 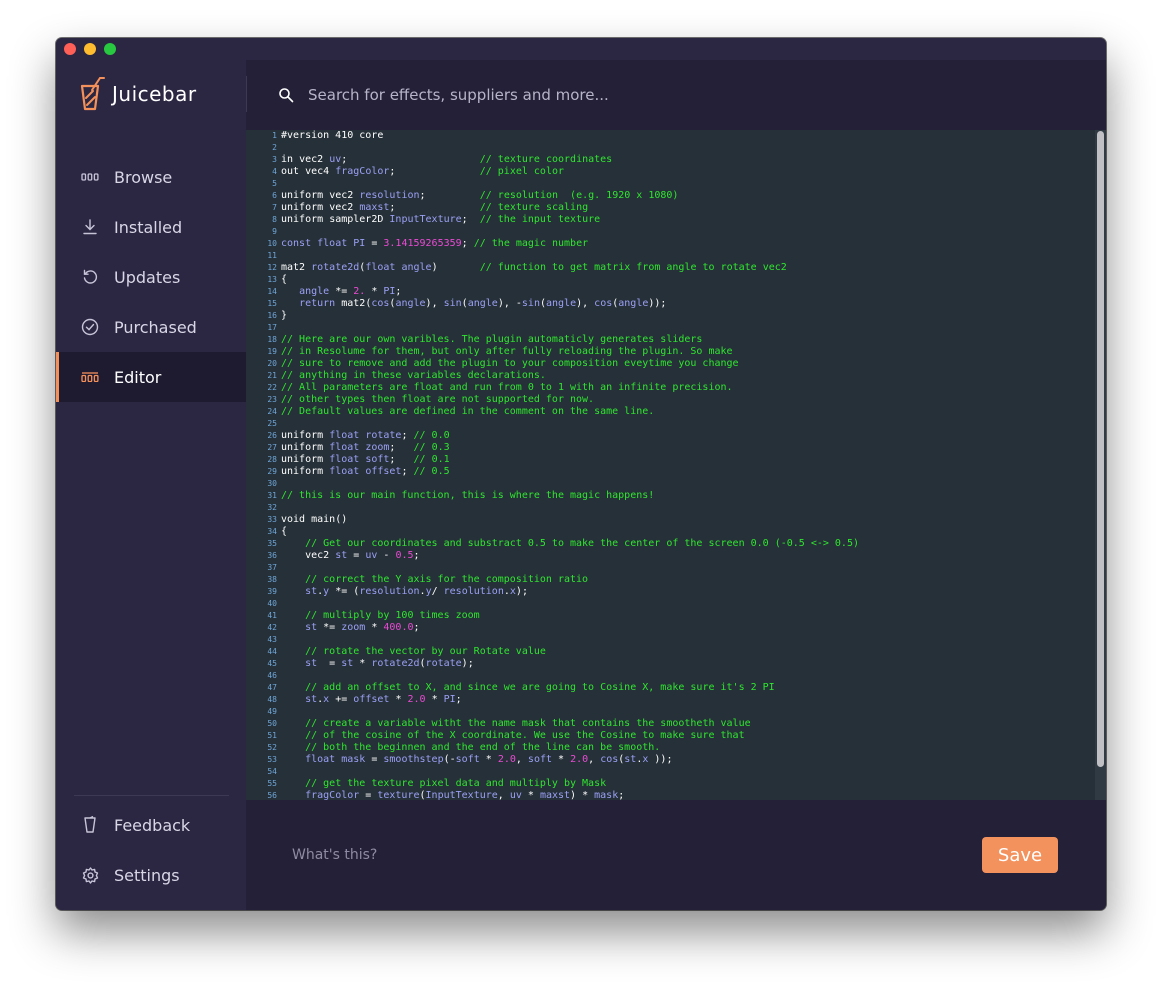 I want to click on line-number: 56, so click(x=272, y=795).